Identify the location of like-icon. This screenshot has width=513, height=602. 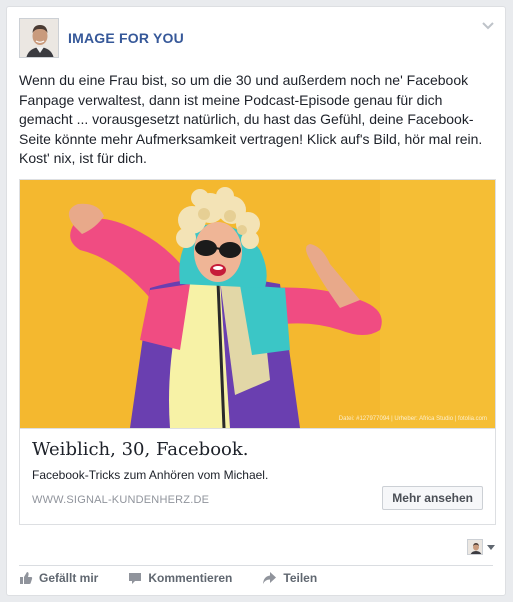
(26, 578).